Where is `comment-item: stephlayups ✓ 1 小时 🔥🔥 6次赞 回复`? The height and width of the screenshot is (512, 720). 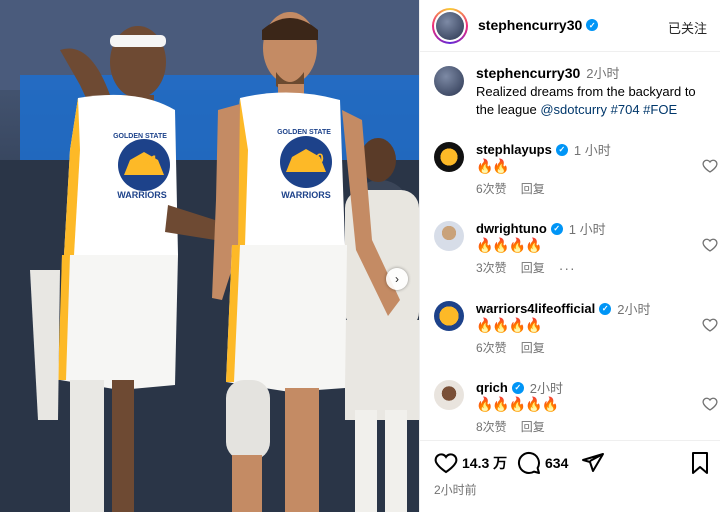
comment-item: stephlayups ✓ 1 小时 🔥🔥 6次赞 回复 is located at coordinates (576, 176).